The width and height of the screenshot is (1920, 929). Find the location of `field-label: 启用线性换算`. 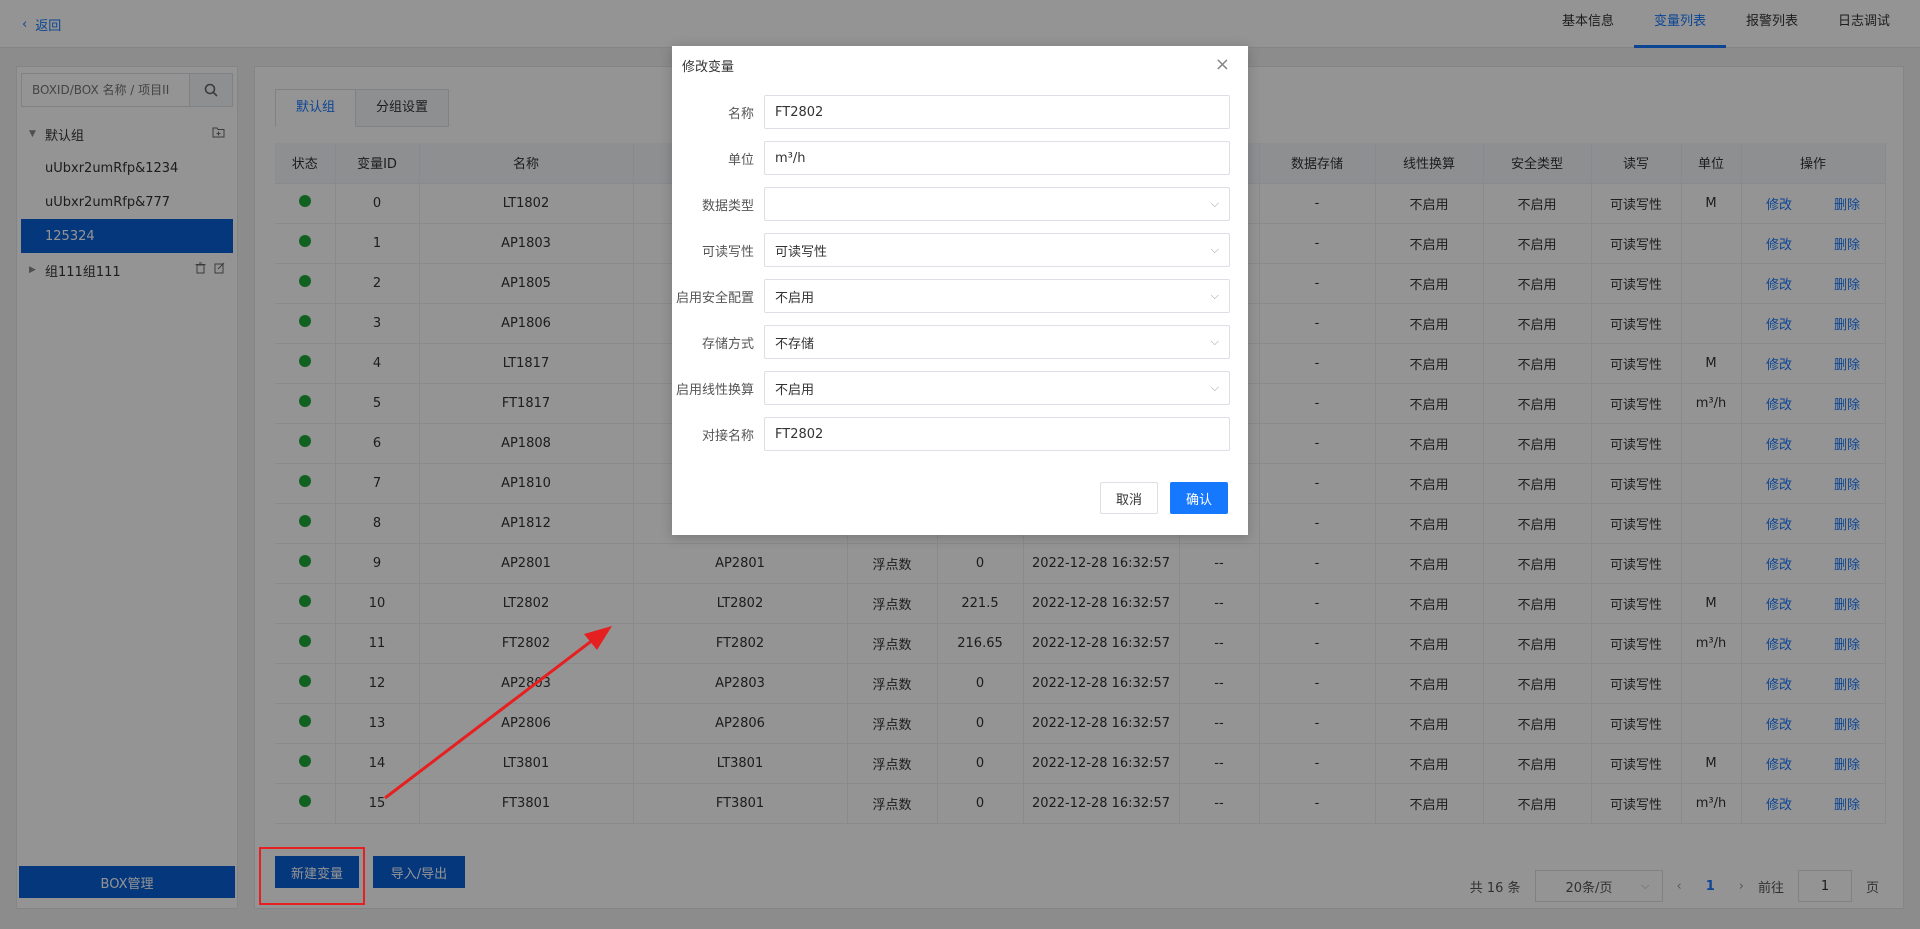

field-label: 启用线性换算 is located at coordinates (714, 390).